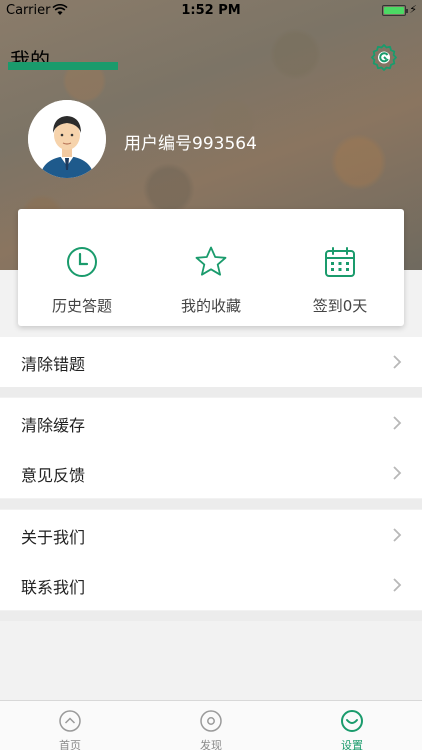  I want to click on tab-home-label: 首页, so click(70, 744).